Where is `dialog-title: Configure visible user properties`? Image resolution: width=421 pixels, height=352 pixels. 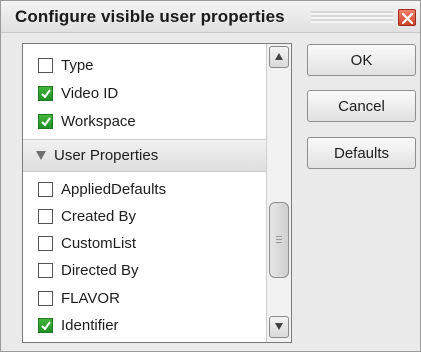 dialog-title: Configure visible user properties is located at coordinates (150, 16).